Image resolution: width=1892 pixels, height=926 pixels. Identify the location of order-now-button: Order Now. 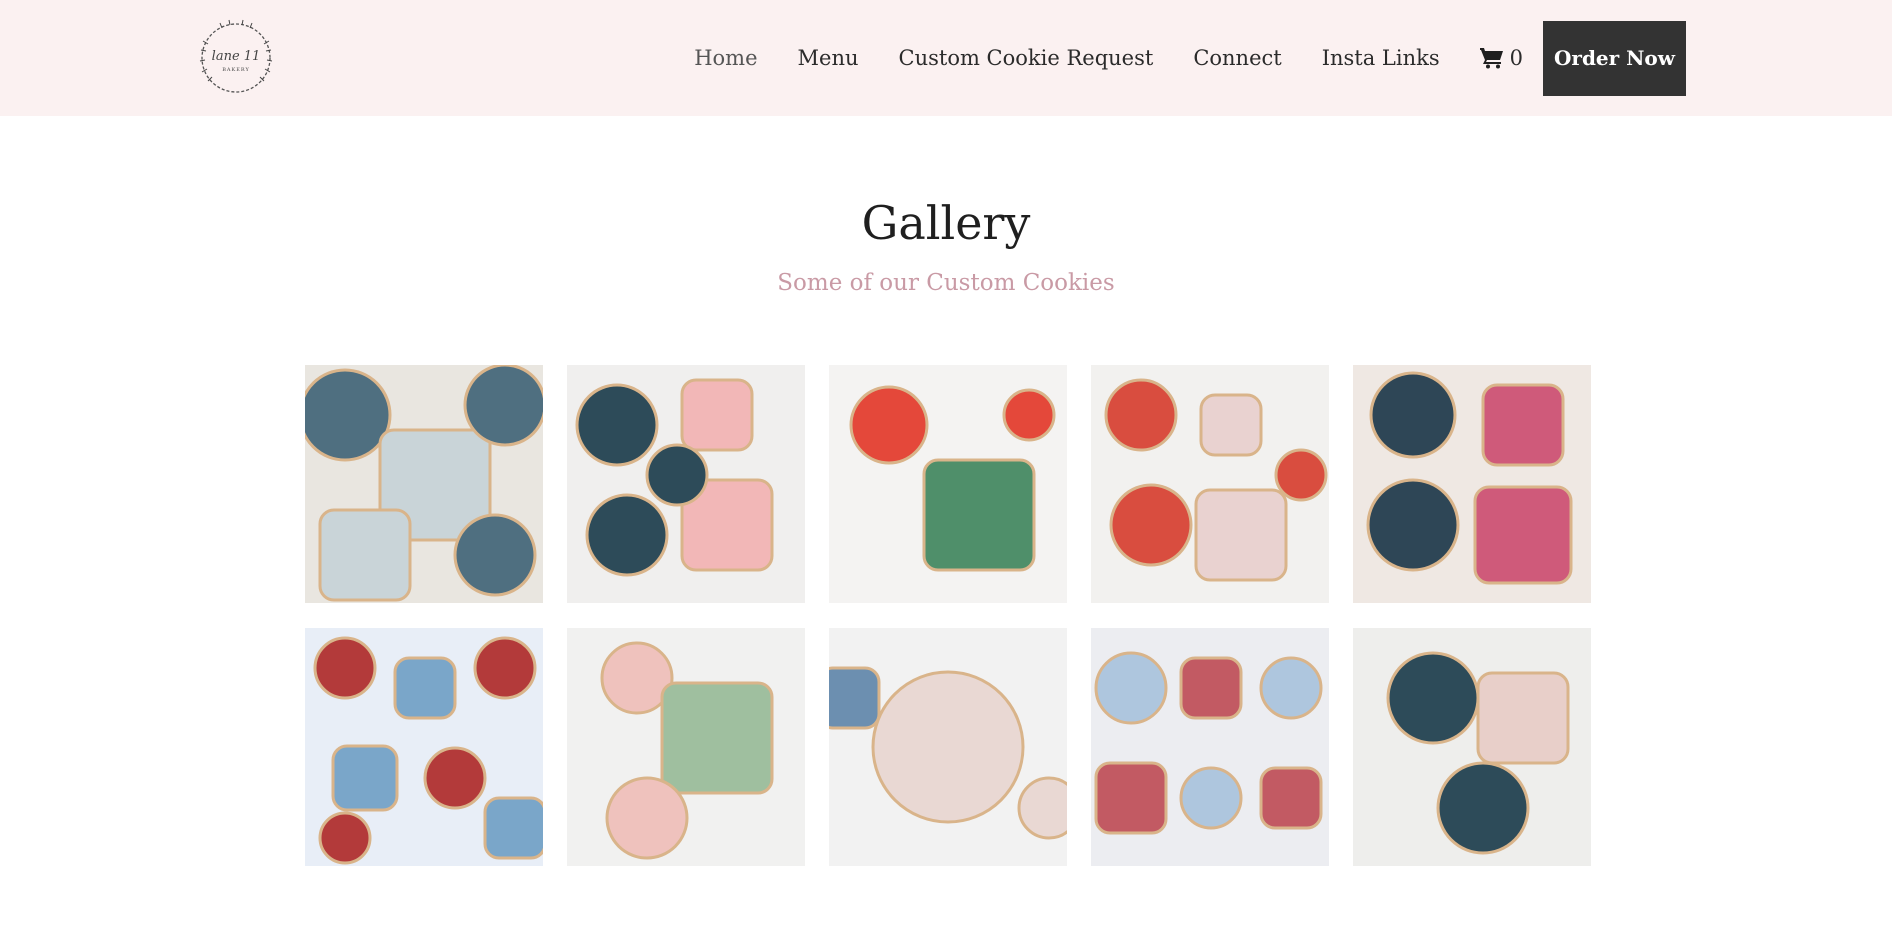
(1614, 58).